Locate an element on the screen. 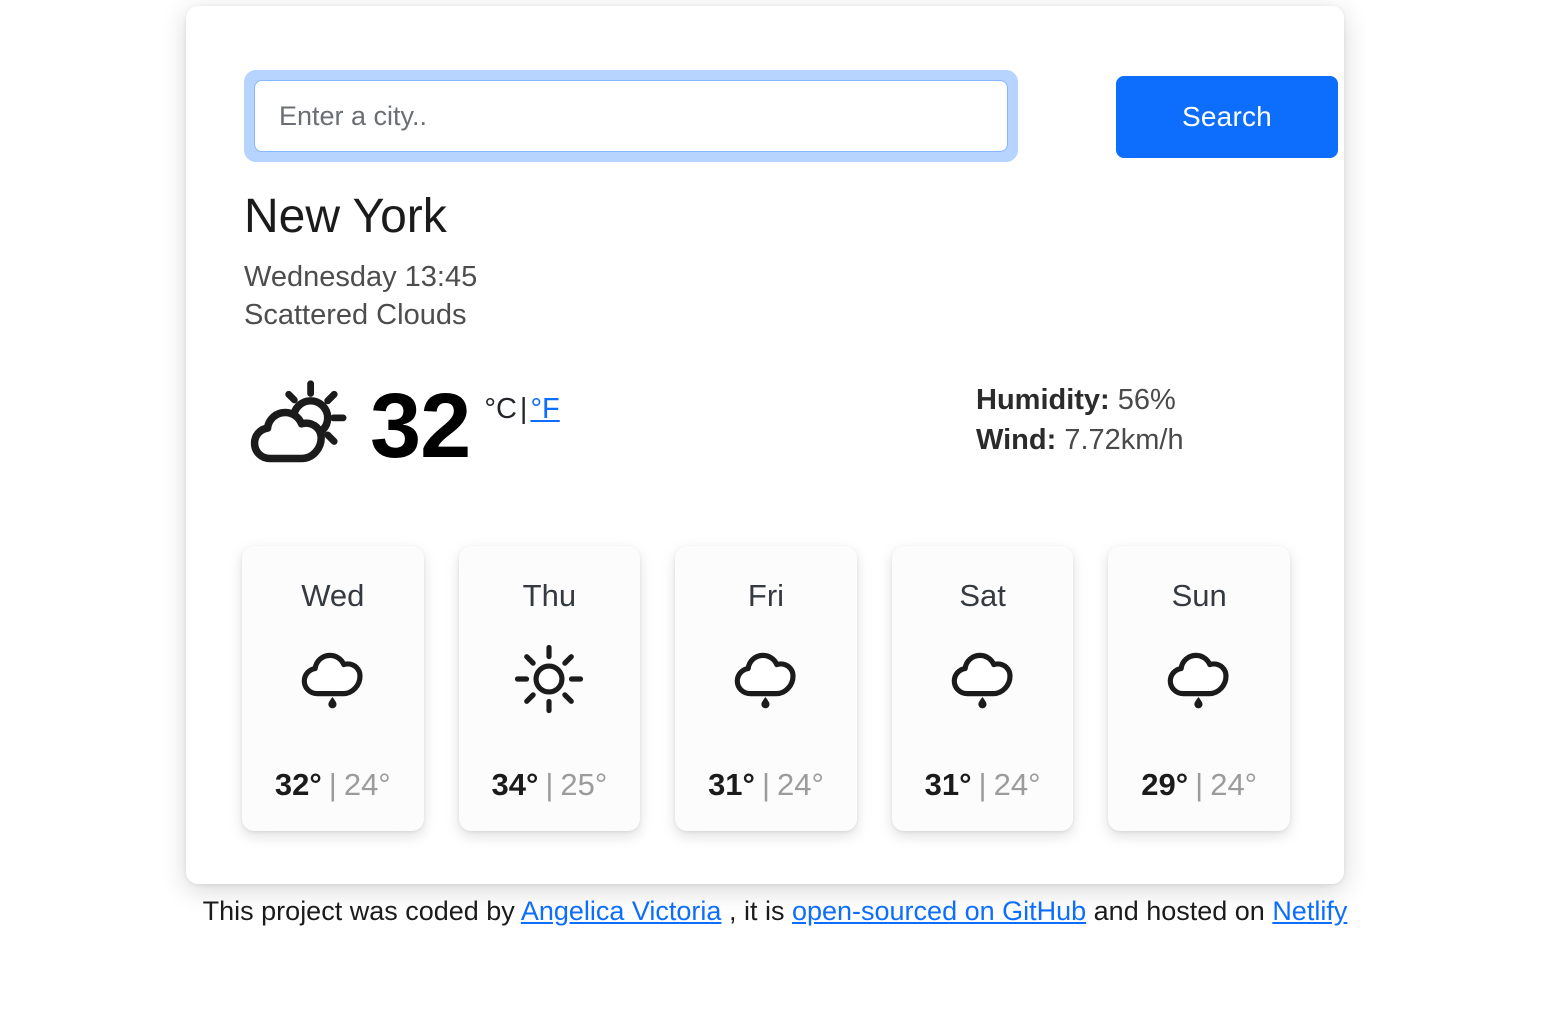  wind-row: Wind: 7.72km/h is located at coordinates (1080, 440).